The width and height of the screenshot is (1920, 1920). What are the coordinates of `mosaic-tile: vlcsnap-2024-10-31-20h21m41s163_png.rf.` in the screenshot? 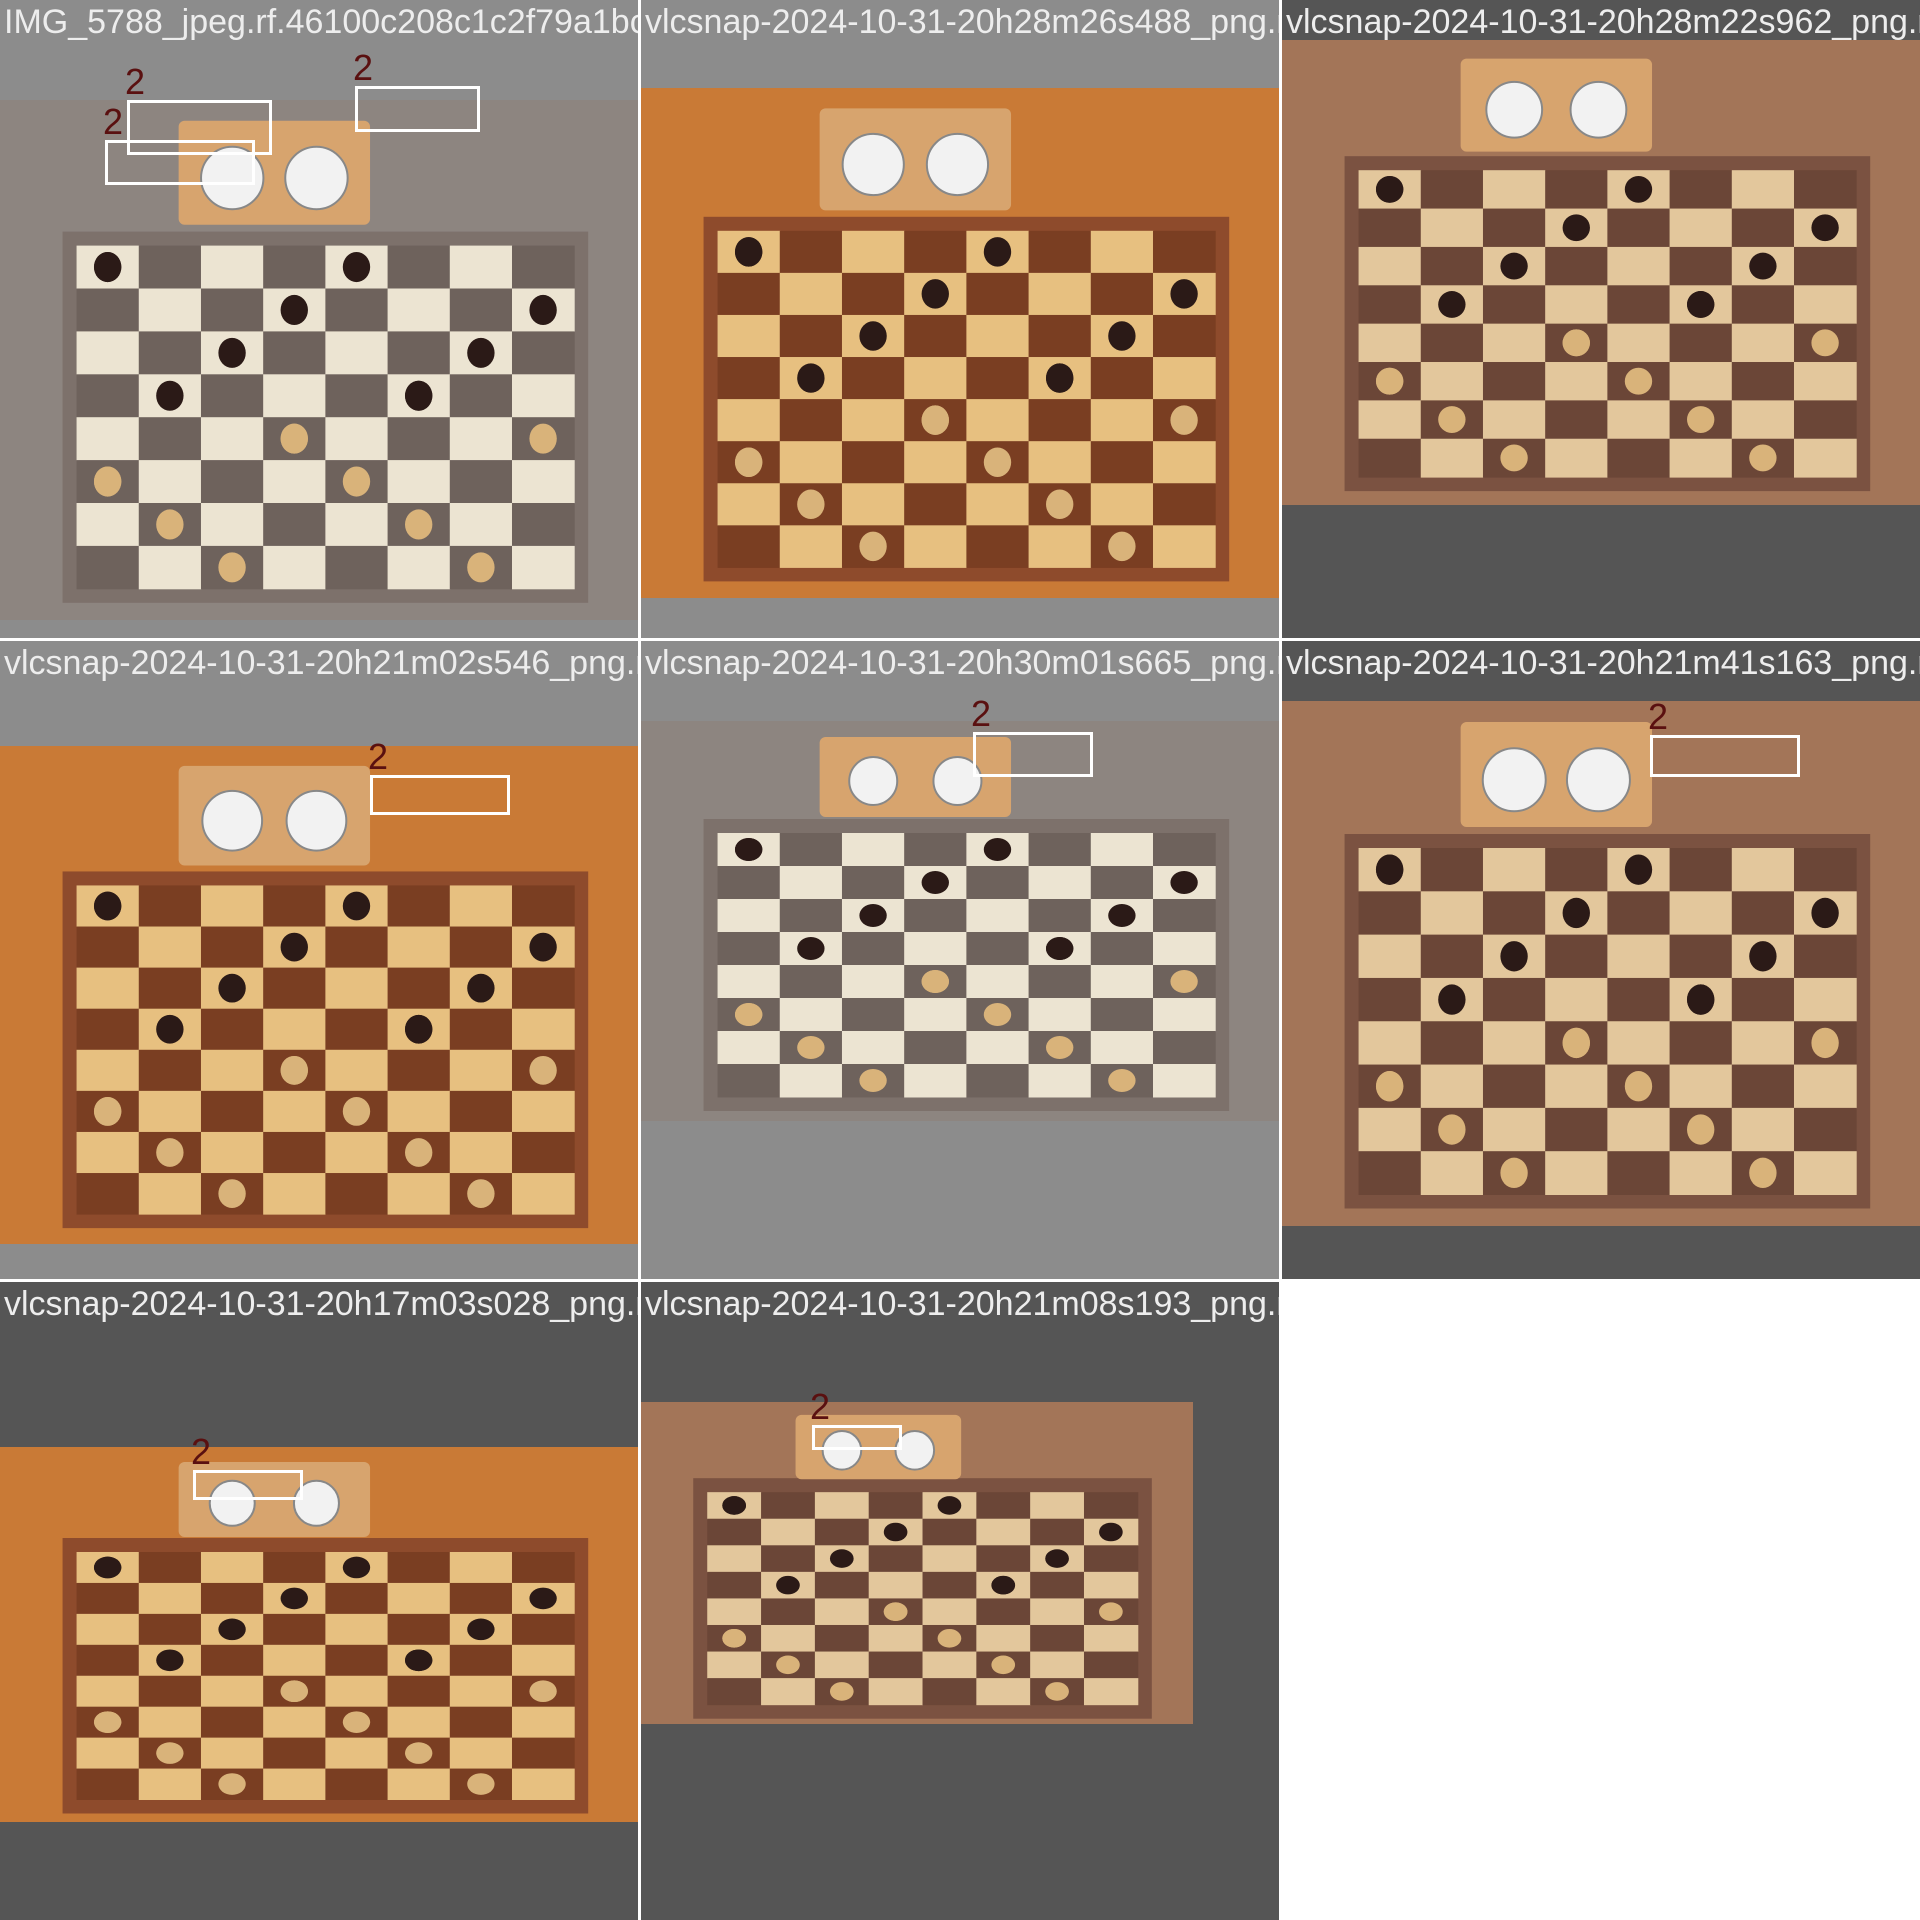 It's located at (1601, 960).